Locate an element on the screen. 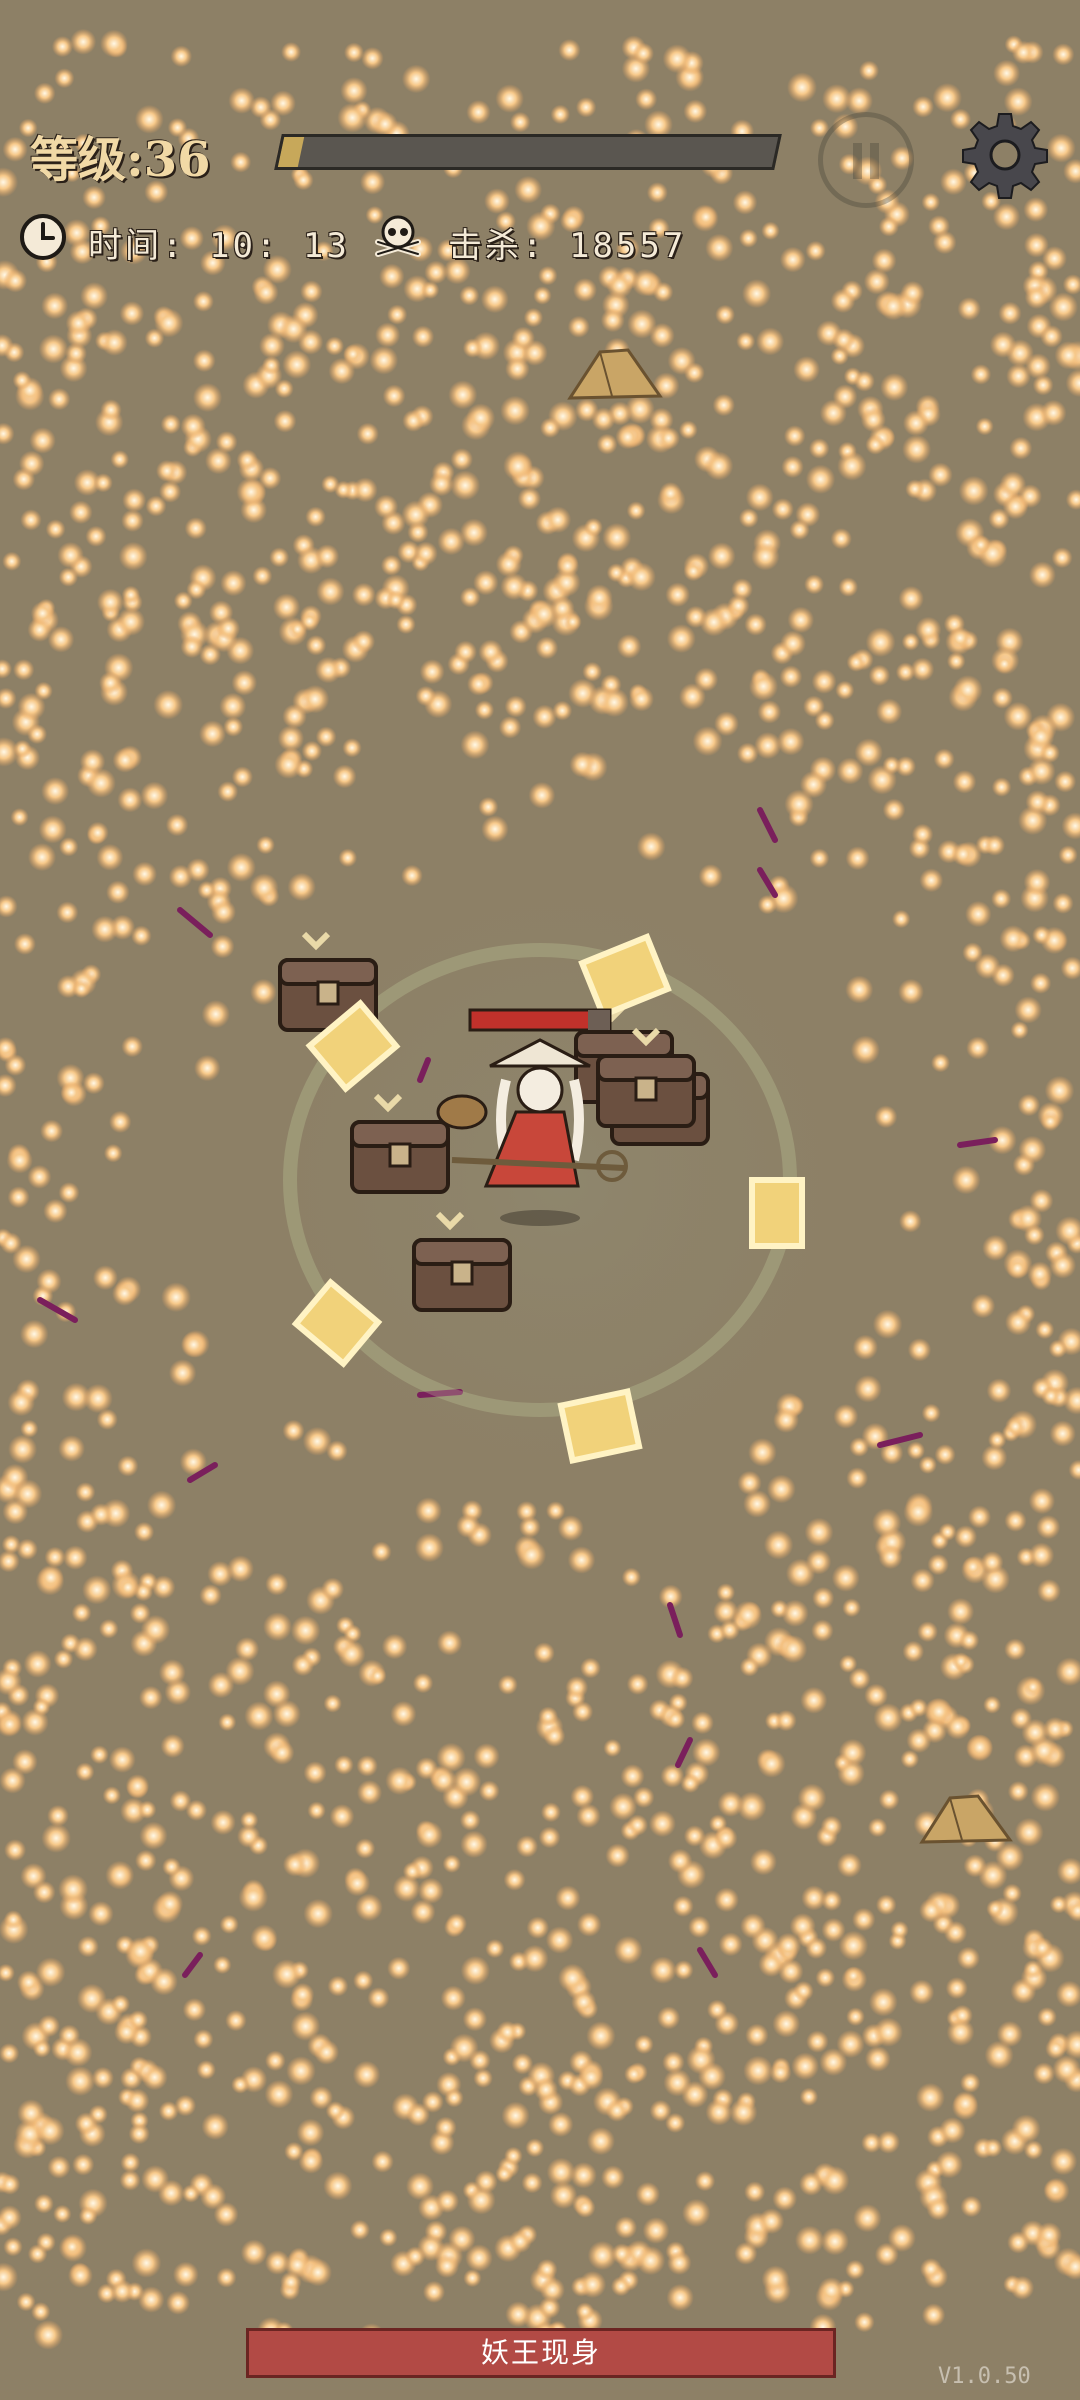  gear-icon is located at coordinates (1005, 155).